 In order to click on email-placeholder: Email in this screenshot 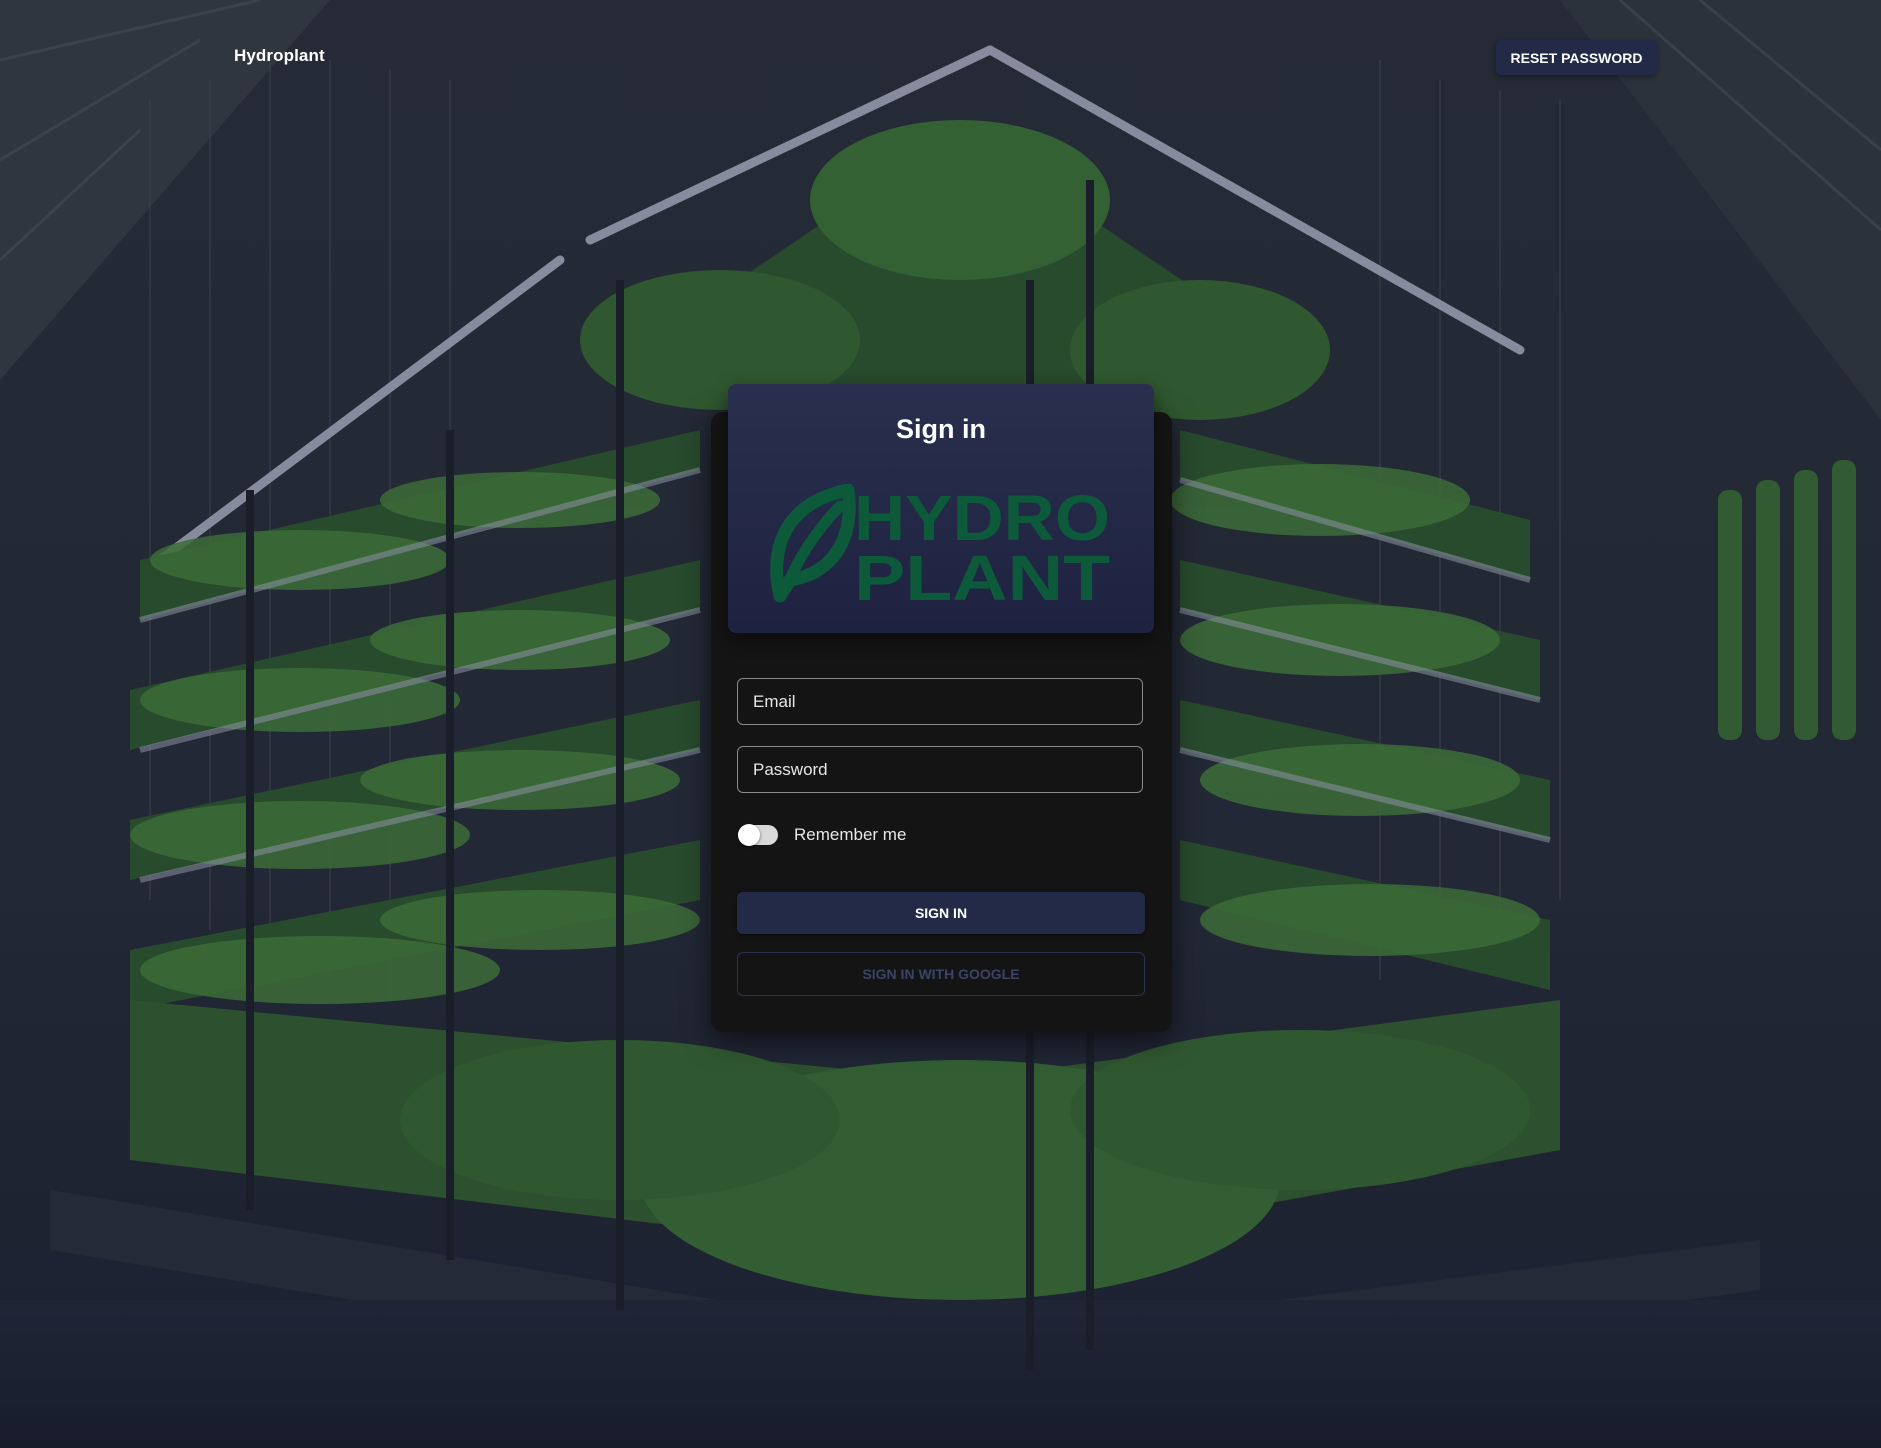, I will do `click(774, 701)`.